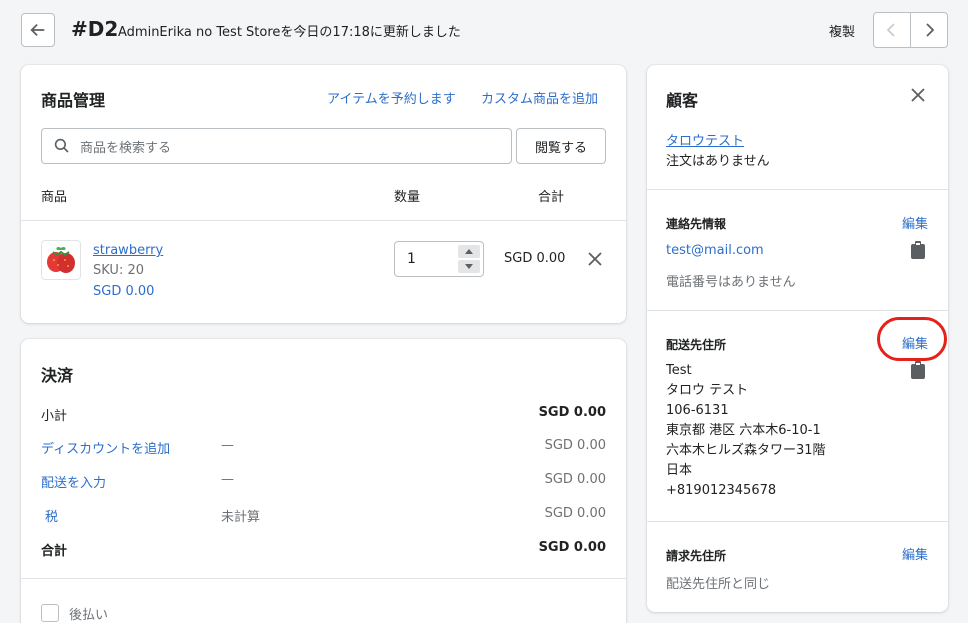  Describe the element at coordinates (731, 282) in the screenshot. I see `contact-phone: 電話番号はありません` at that location.